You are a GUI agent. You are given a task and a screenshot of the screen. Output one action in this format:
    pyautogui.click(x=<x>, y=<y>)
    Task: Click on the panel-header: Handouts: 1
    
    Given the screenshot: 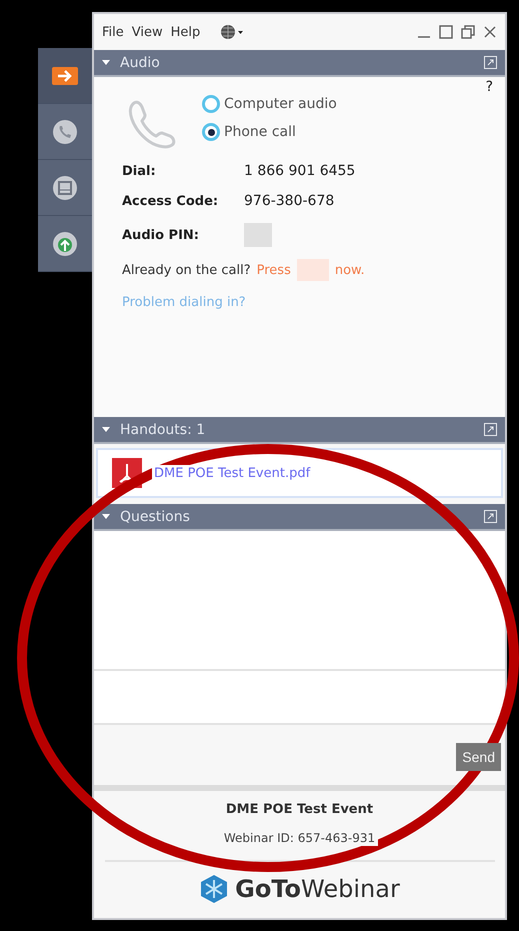 What is the action you would take?
    pyautogui.click(x=299, y=430)
    